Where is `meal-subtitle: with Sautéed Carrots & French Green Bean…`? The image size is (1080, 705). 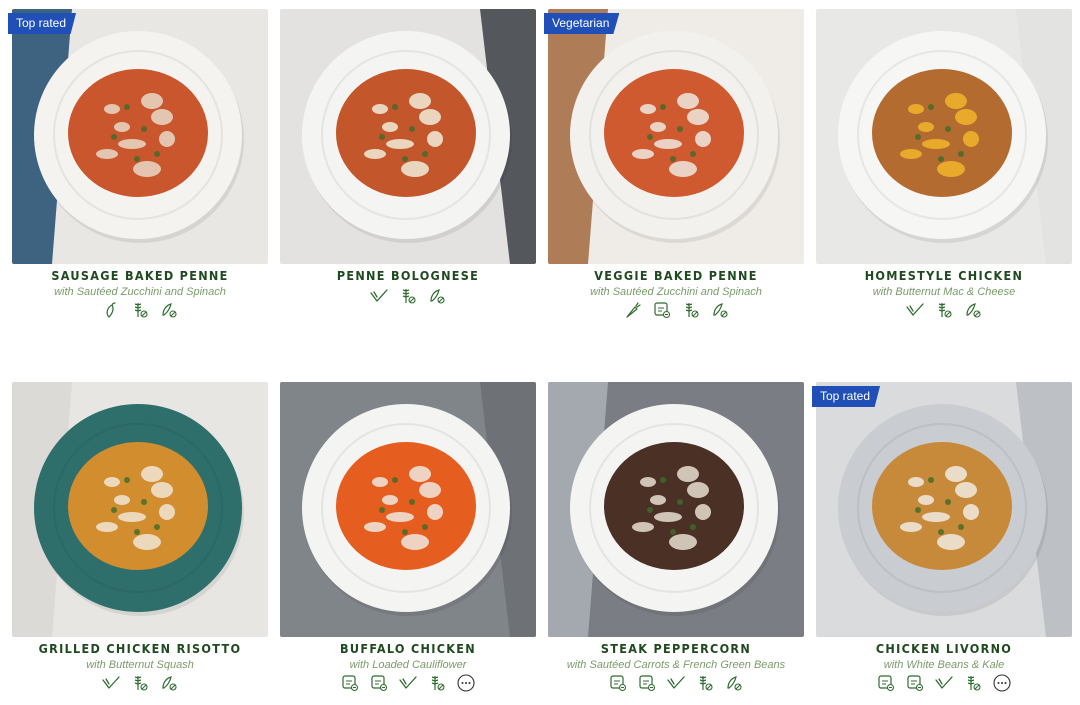
meal-subtitle: with Sautéed Carrots & French Green Bean… is located at coordinates (676, 665).